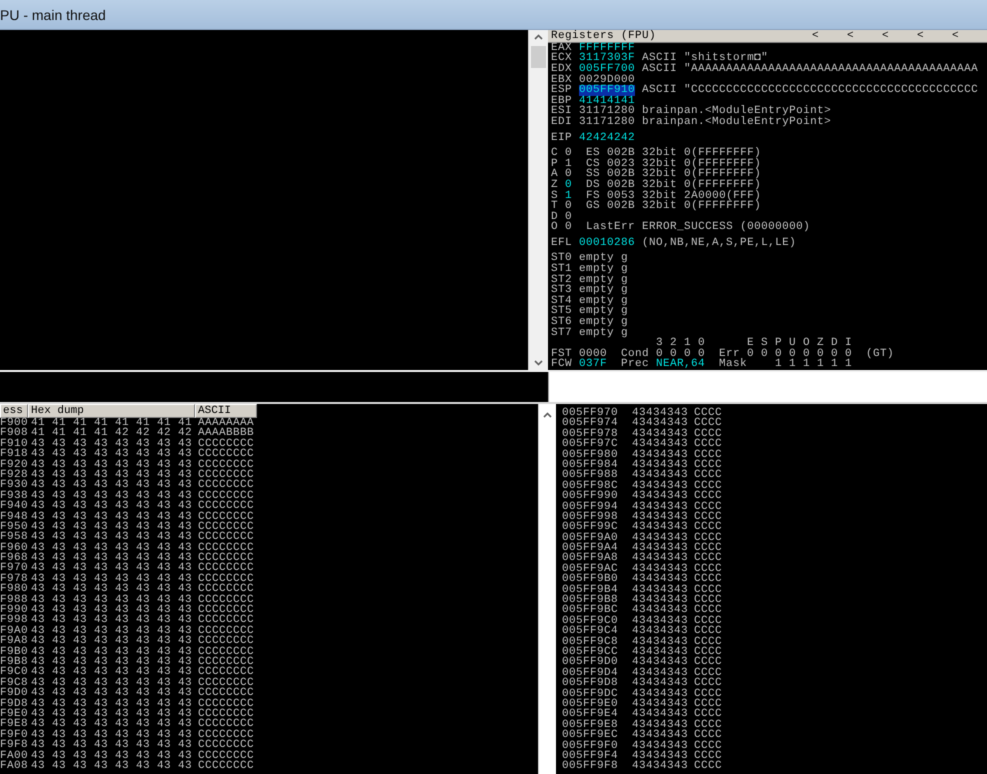 Image resolution: width=987 pixels, height=774 pixels. Describe the element at coordinates (607, 90) in the screenshot. I see `register-value: 005FF910` at that location.